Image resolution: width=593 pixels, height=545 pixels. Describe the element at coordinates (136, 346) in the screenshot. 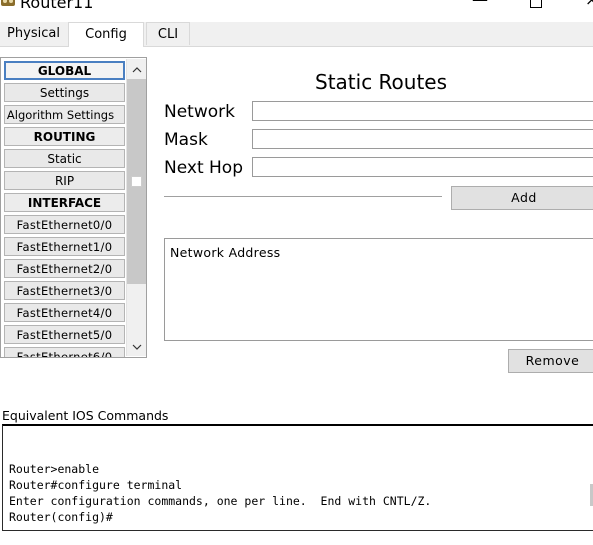

I see `scroll-down-arrow-icon` at that location.